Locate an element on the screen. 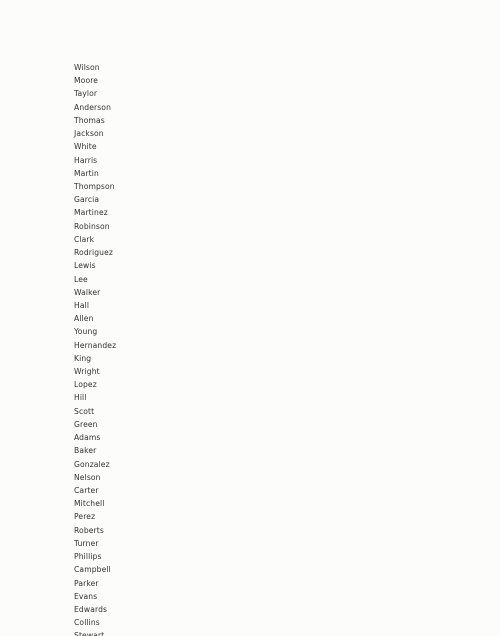 This screenshot has width=500, height=636. list-item: Green is located at coordinates (86, 424).